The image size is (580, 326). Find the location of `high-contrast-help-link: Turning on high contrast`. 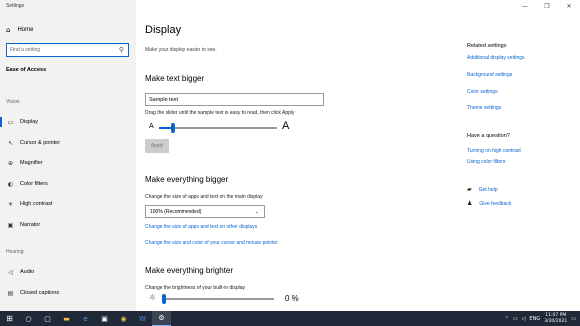

high-contrast-help-link: Turning on high contrast is located at coordinates (494, 151).